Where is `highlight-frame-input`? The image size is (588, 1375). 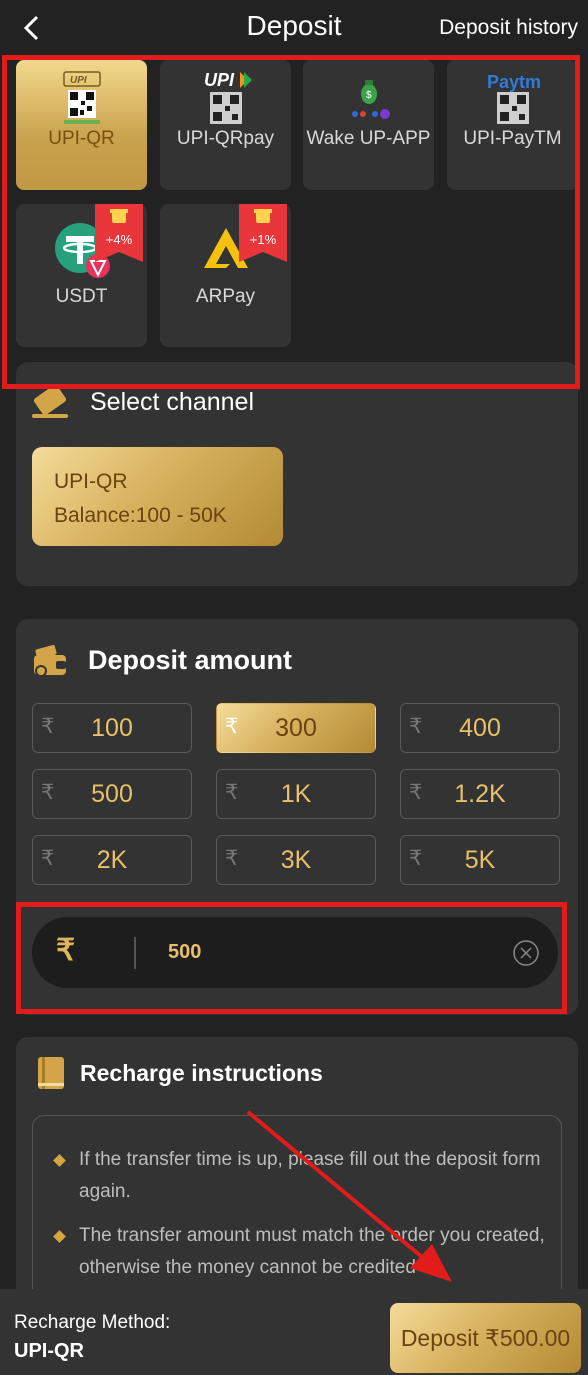
highlight-frame-input is located at coordinates (291, 958).